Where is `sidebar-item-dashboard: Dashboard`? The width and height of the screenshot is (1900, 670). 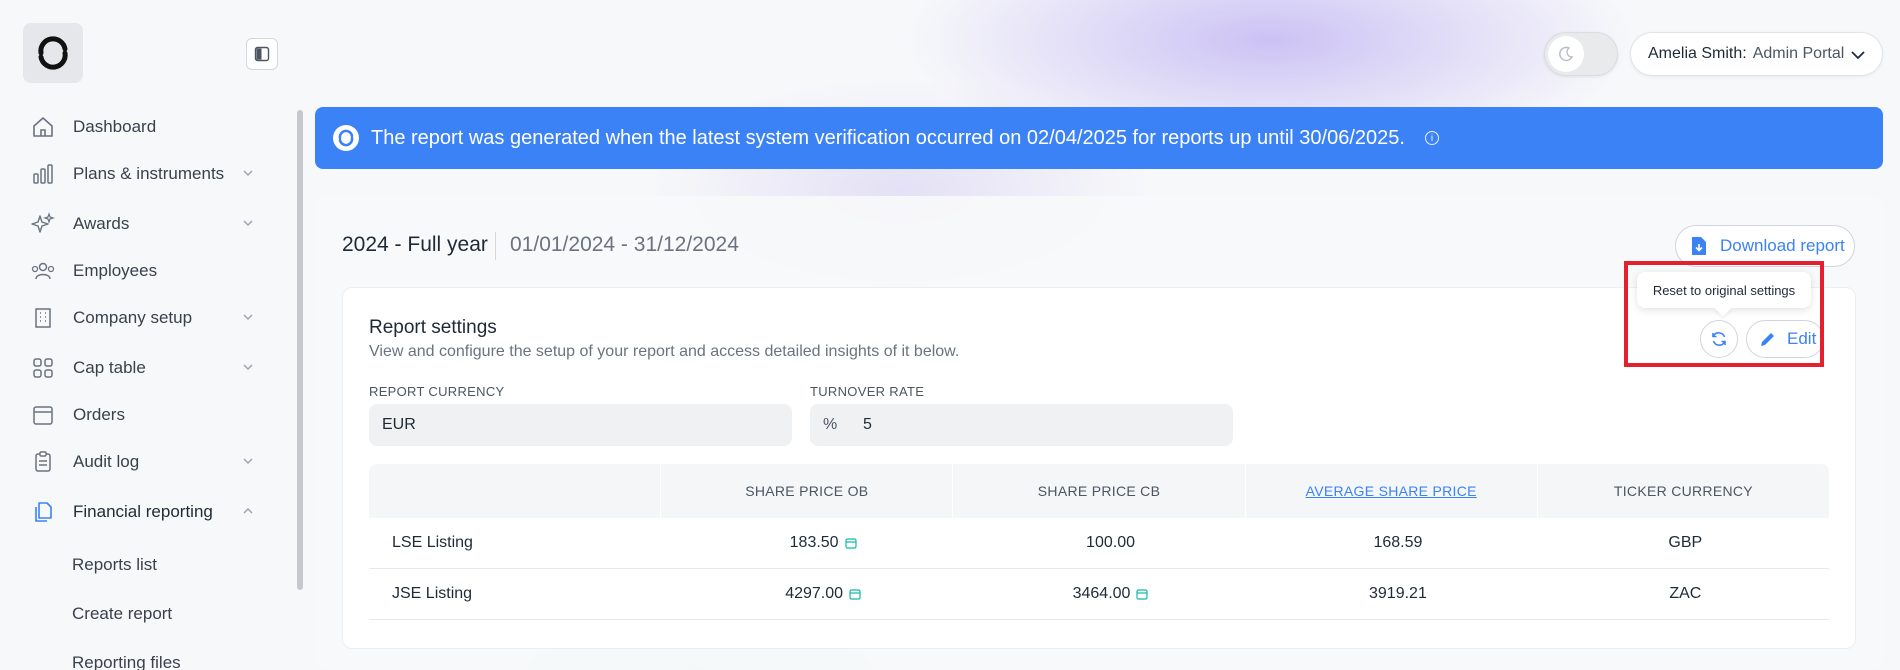 sidebar-item-dashboard: Dashboard is located at coordinates (145, 127).